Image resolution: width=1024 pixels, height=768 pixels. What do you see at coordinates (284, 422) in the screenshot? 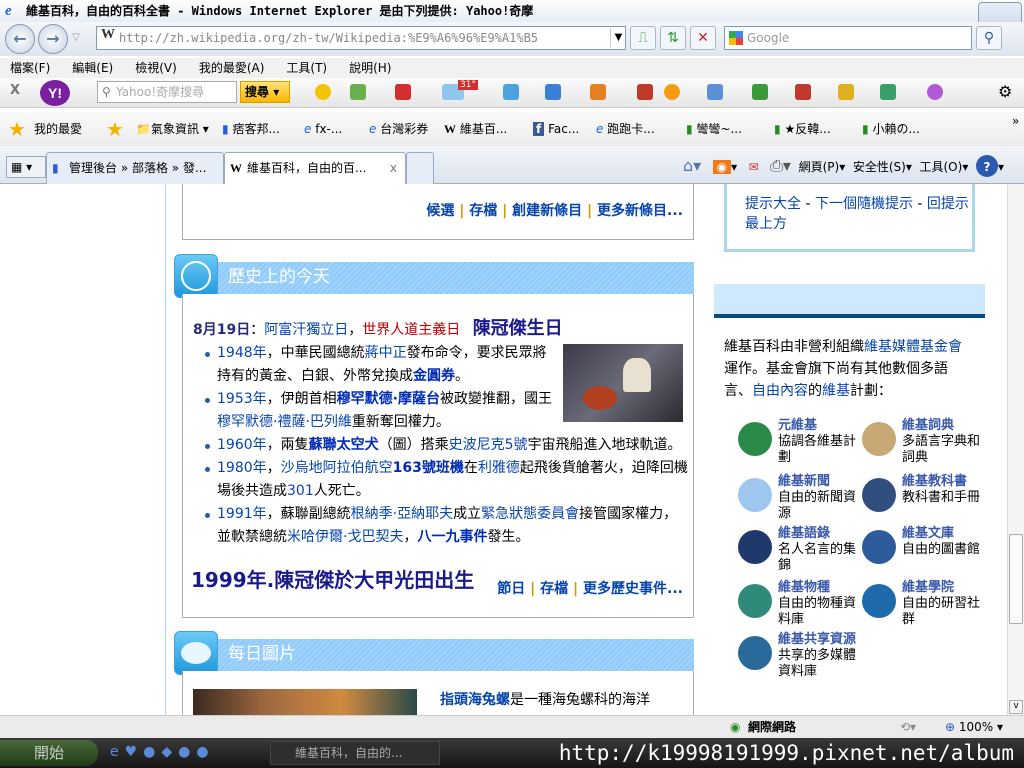
I see `event-link: 穆罕默德·禮薩·巴列維` at bounding box center [284, 422].